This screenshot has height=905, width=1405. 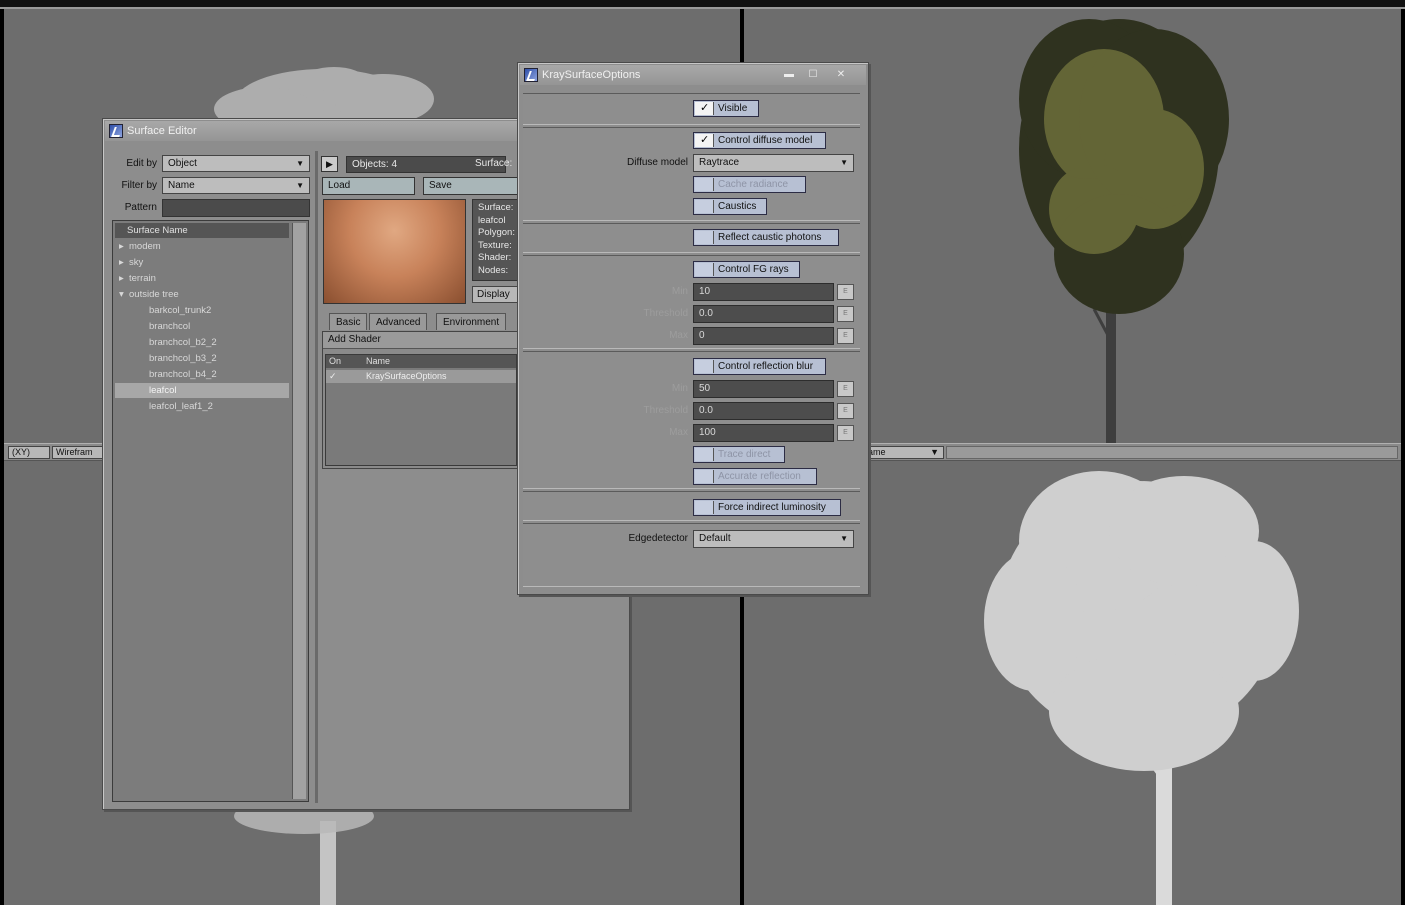 I want to click on display-button: Display, so click(x=495, y=294).